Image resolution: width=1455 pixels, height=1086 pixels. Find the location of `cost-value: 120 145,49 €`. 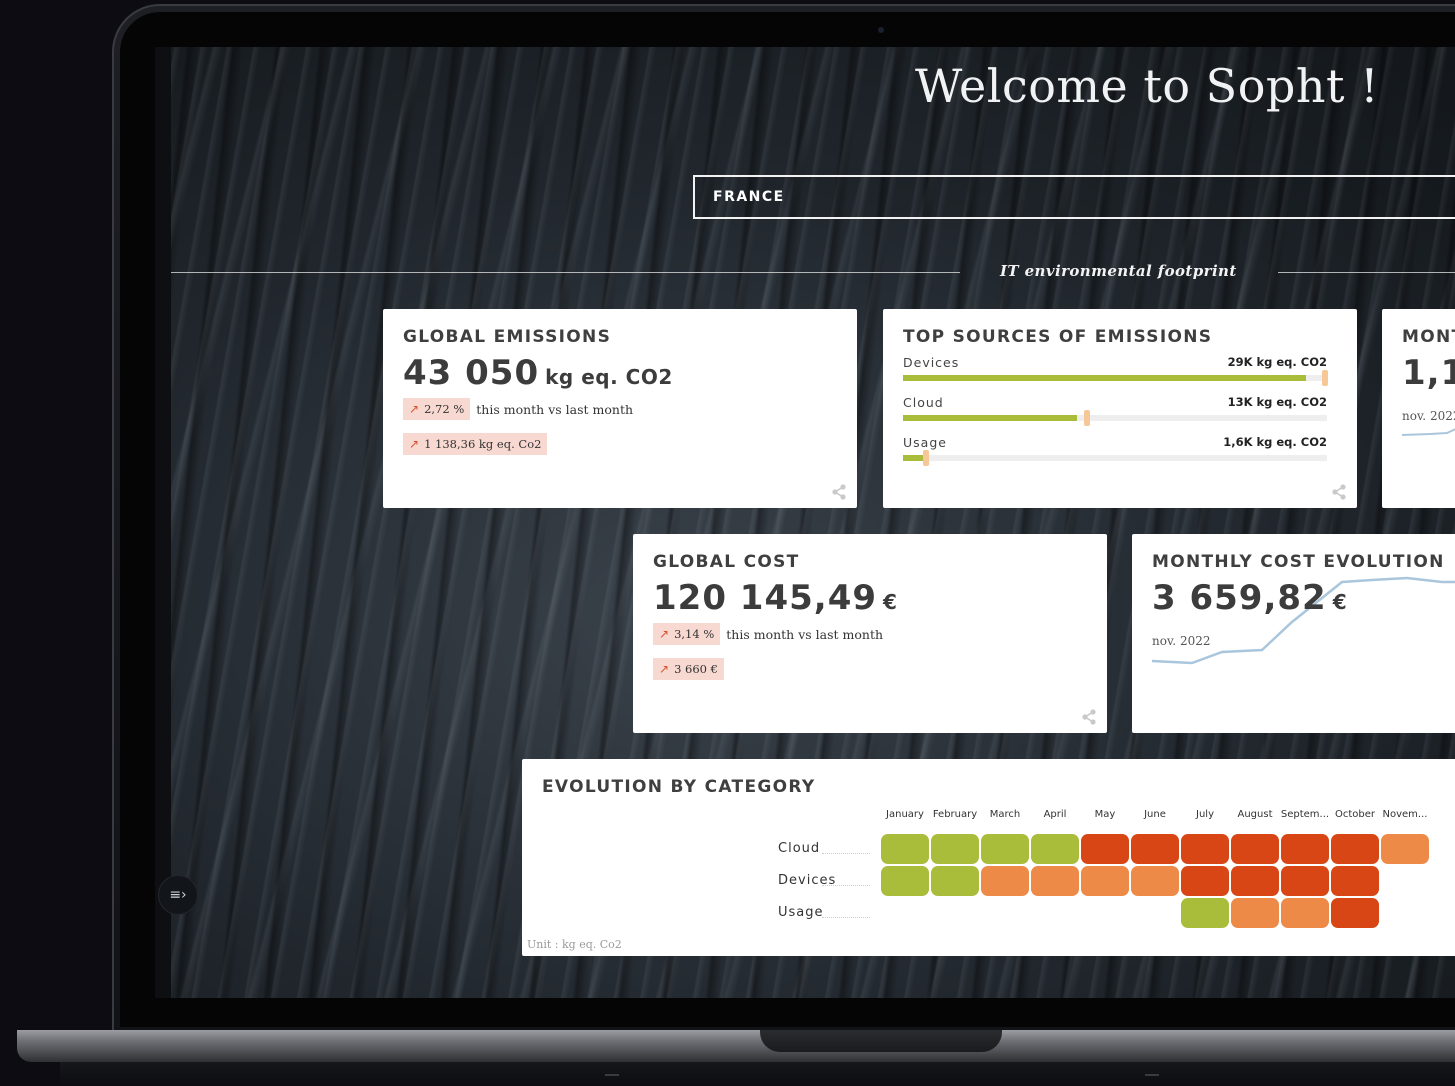

cost-value: 120 145,49 € is located at coordinates (775, 598).